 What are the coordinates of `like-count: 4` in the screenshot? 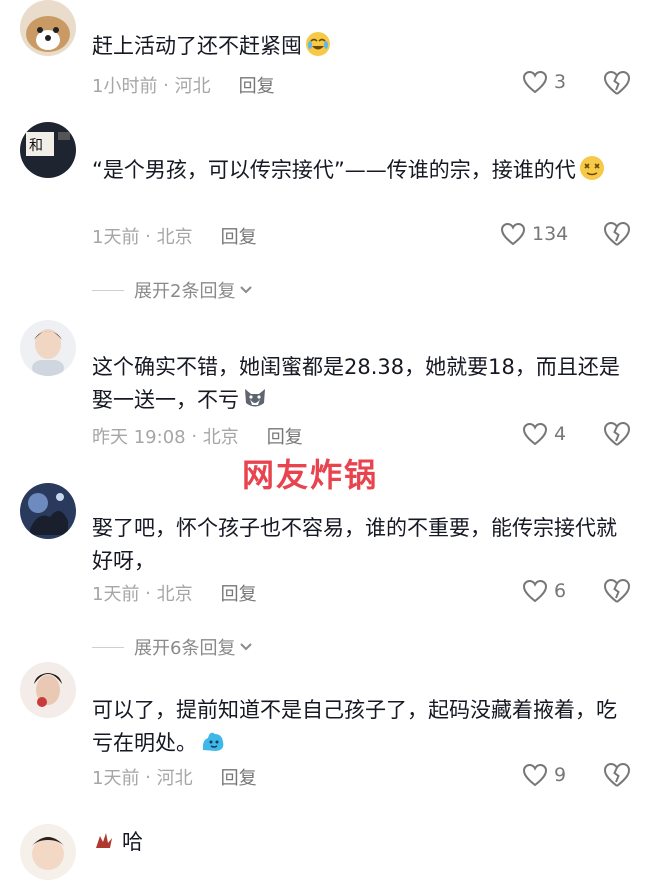 It's located at (560, 434).